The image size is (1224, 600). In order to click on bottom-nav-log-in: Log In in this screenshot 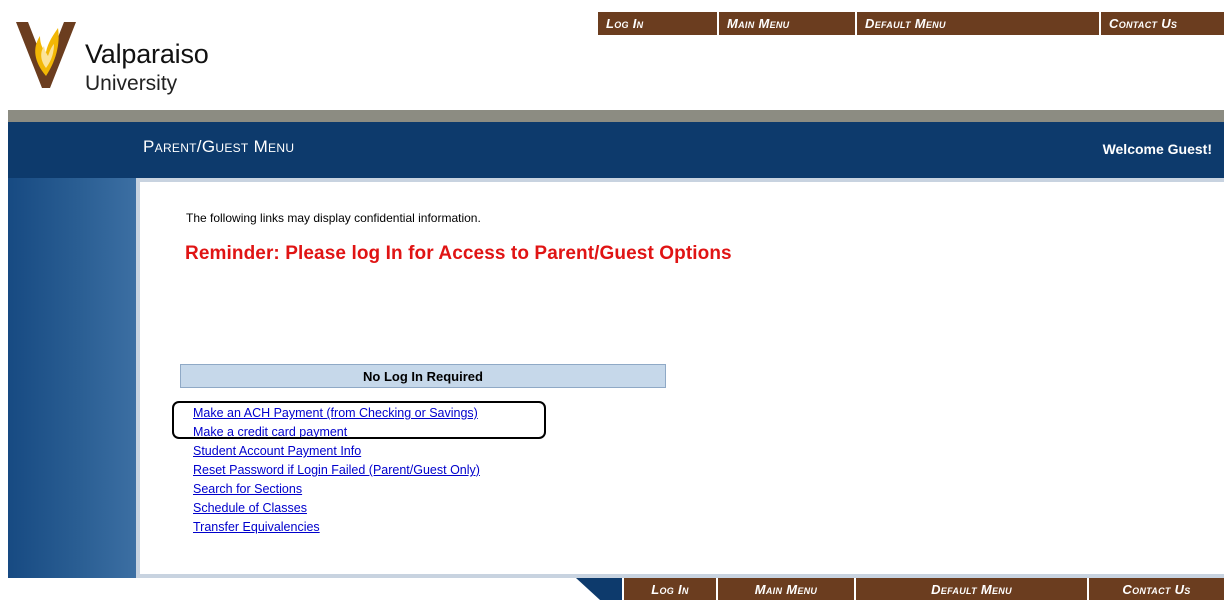, I will do `click(670, 589)`.